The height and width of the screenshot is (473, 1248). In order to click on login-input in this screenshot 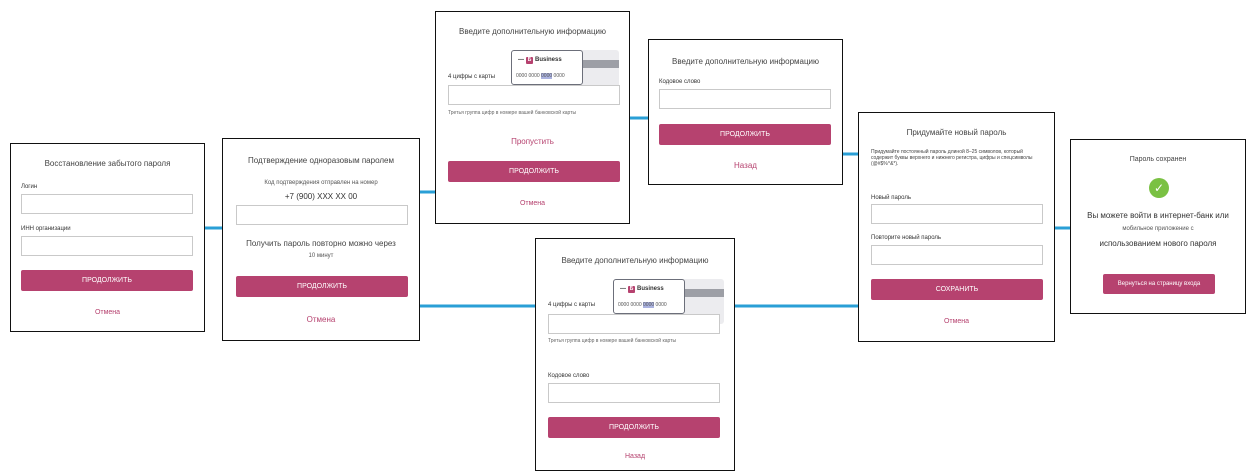, I will do `click(107, 204)`.